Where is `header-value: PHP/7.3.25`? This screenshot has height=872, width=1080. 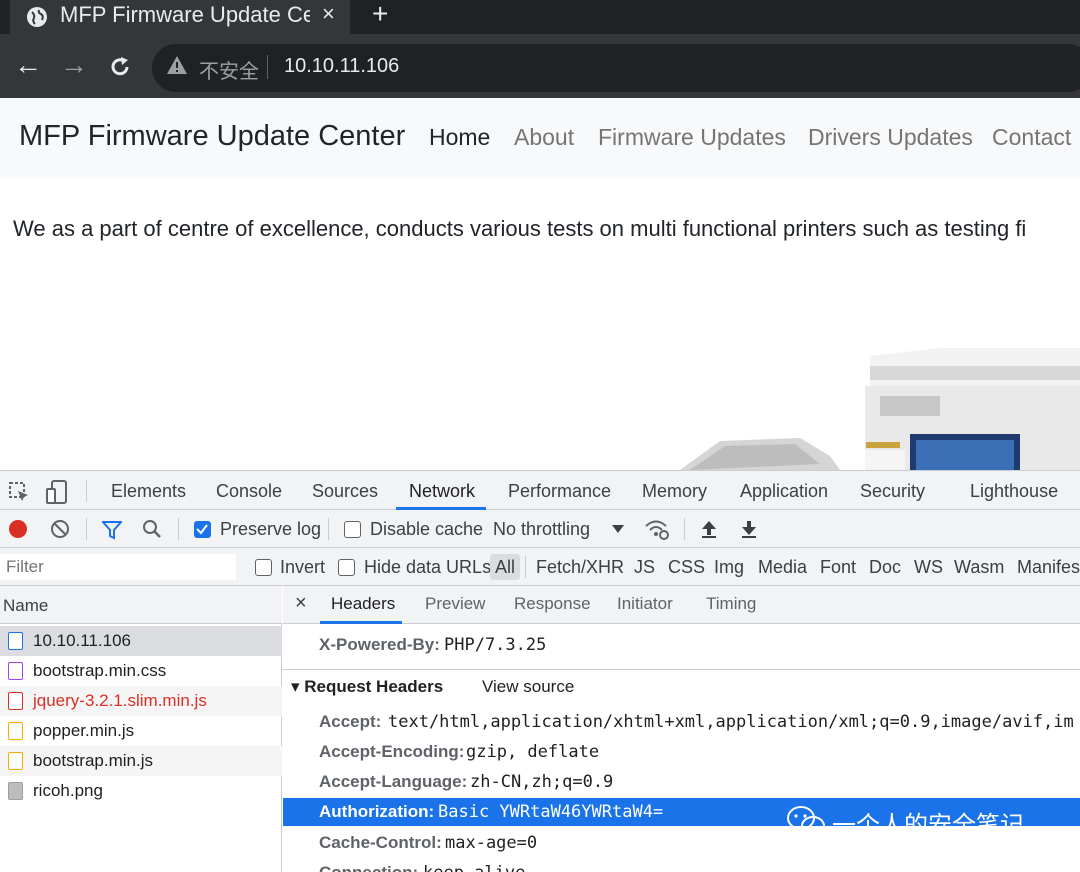
header-value: PHP/7.3.25 is located at coordinates (495, 645).